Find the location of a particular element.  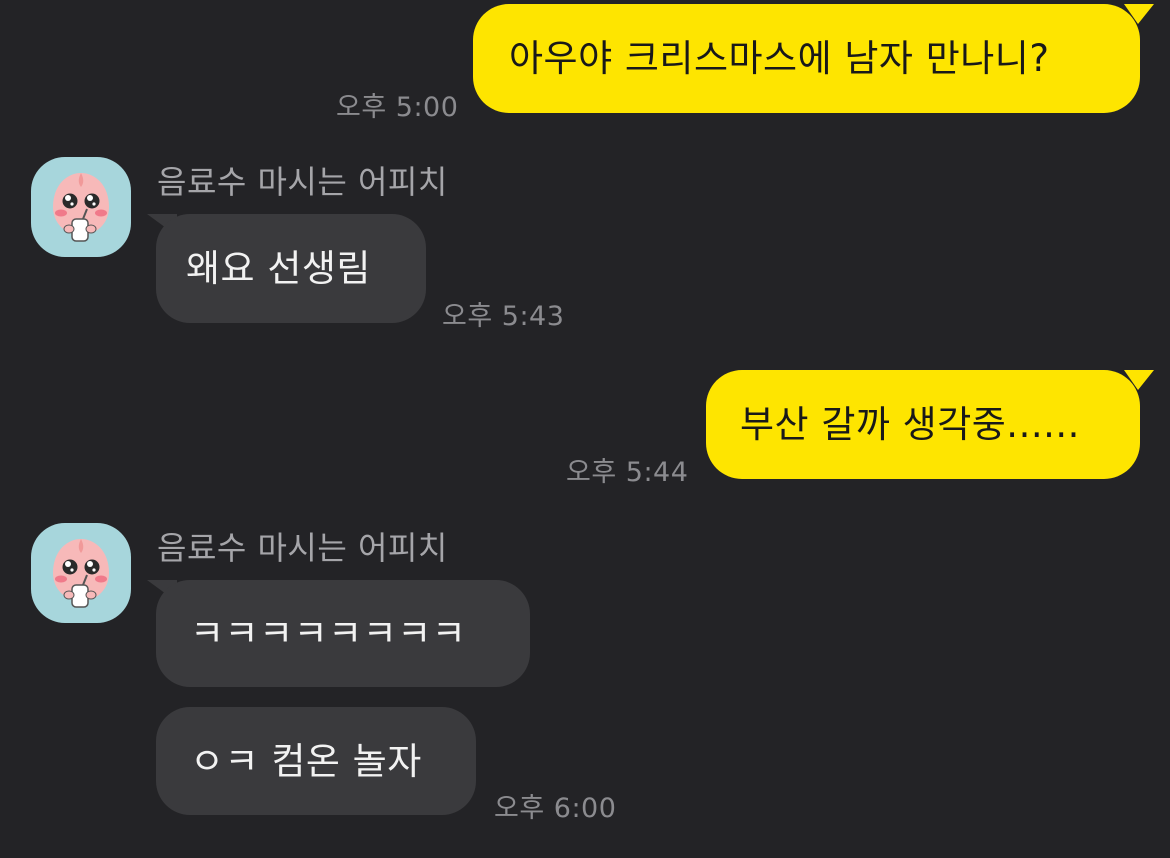

message-text: 왜요 선생림 is located at coordinates (278, 268).